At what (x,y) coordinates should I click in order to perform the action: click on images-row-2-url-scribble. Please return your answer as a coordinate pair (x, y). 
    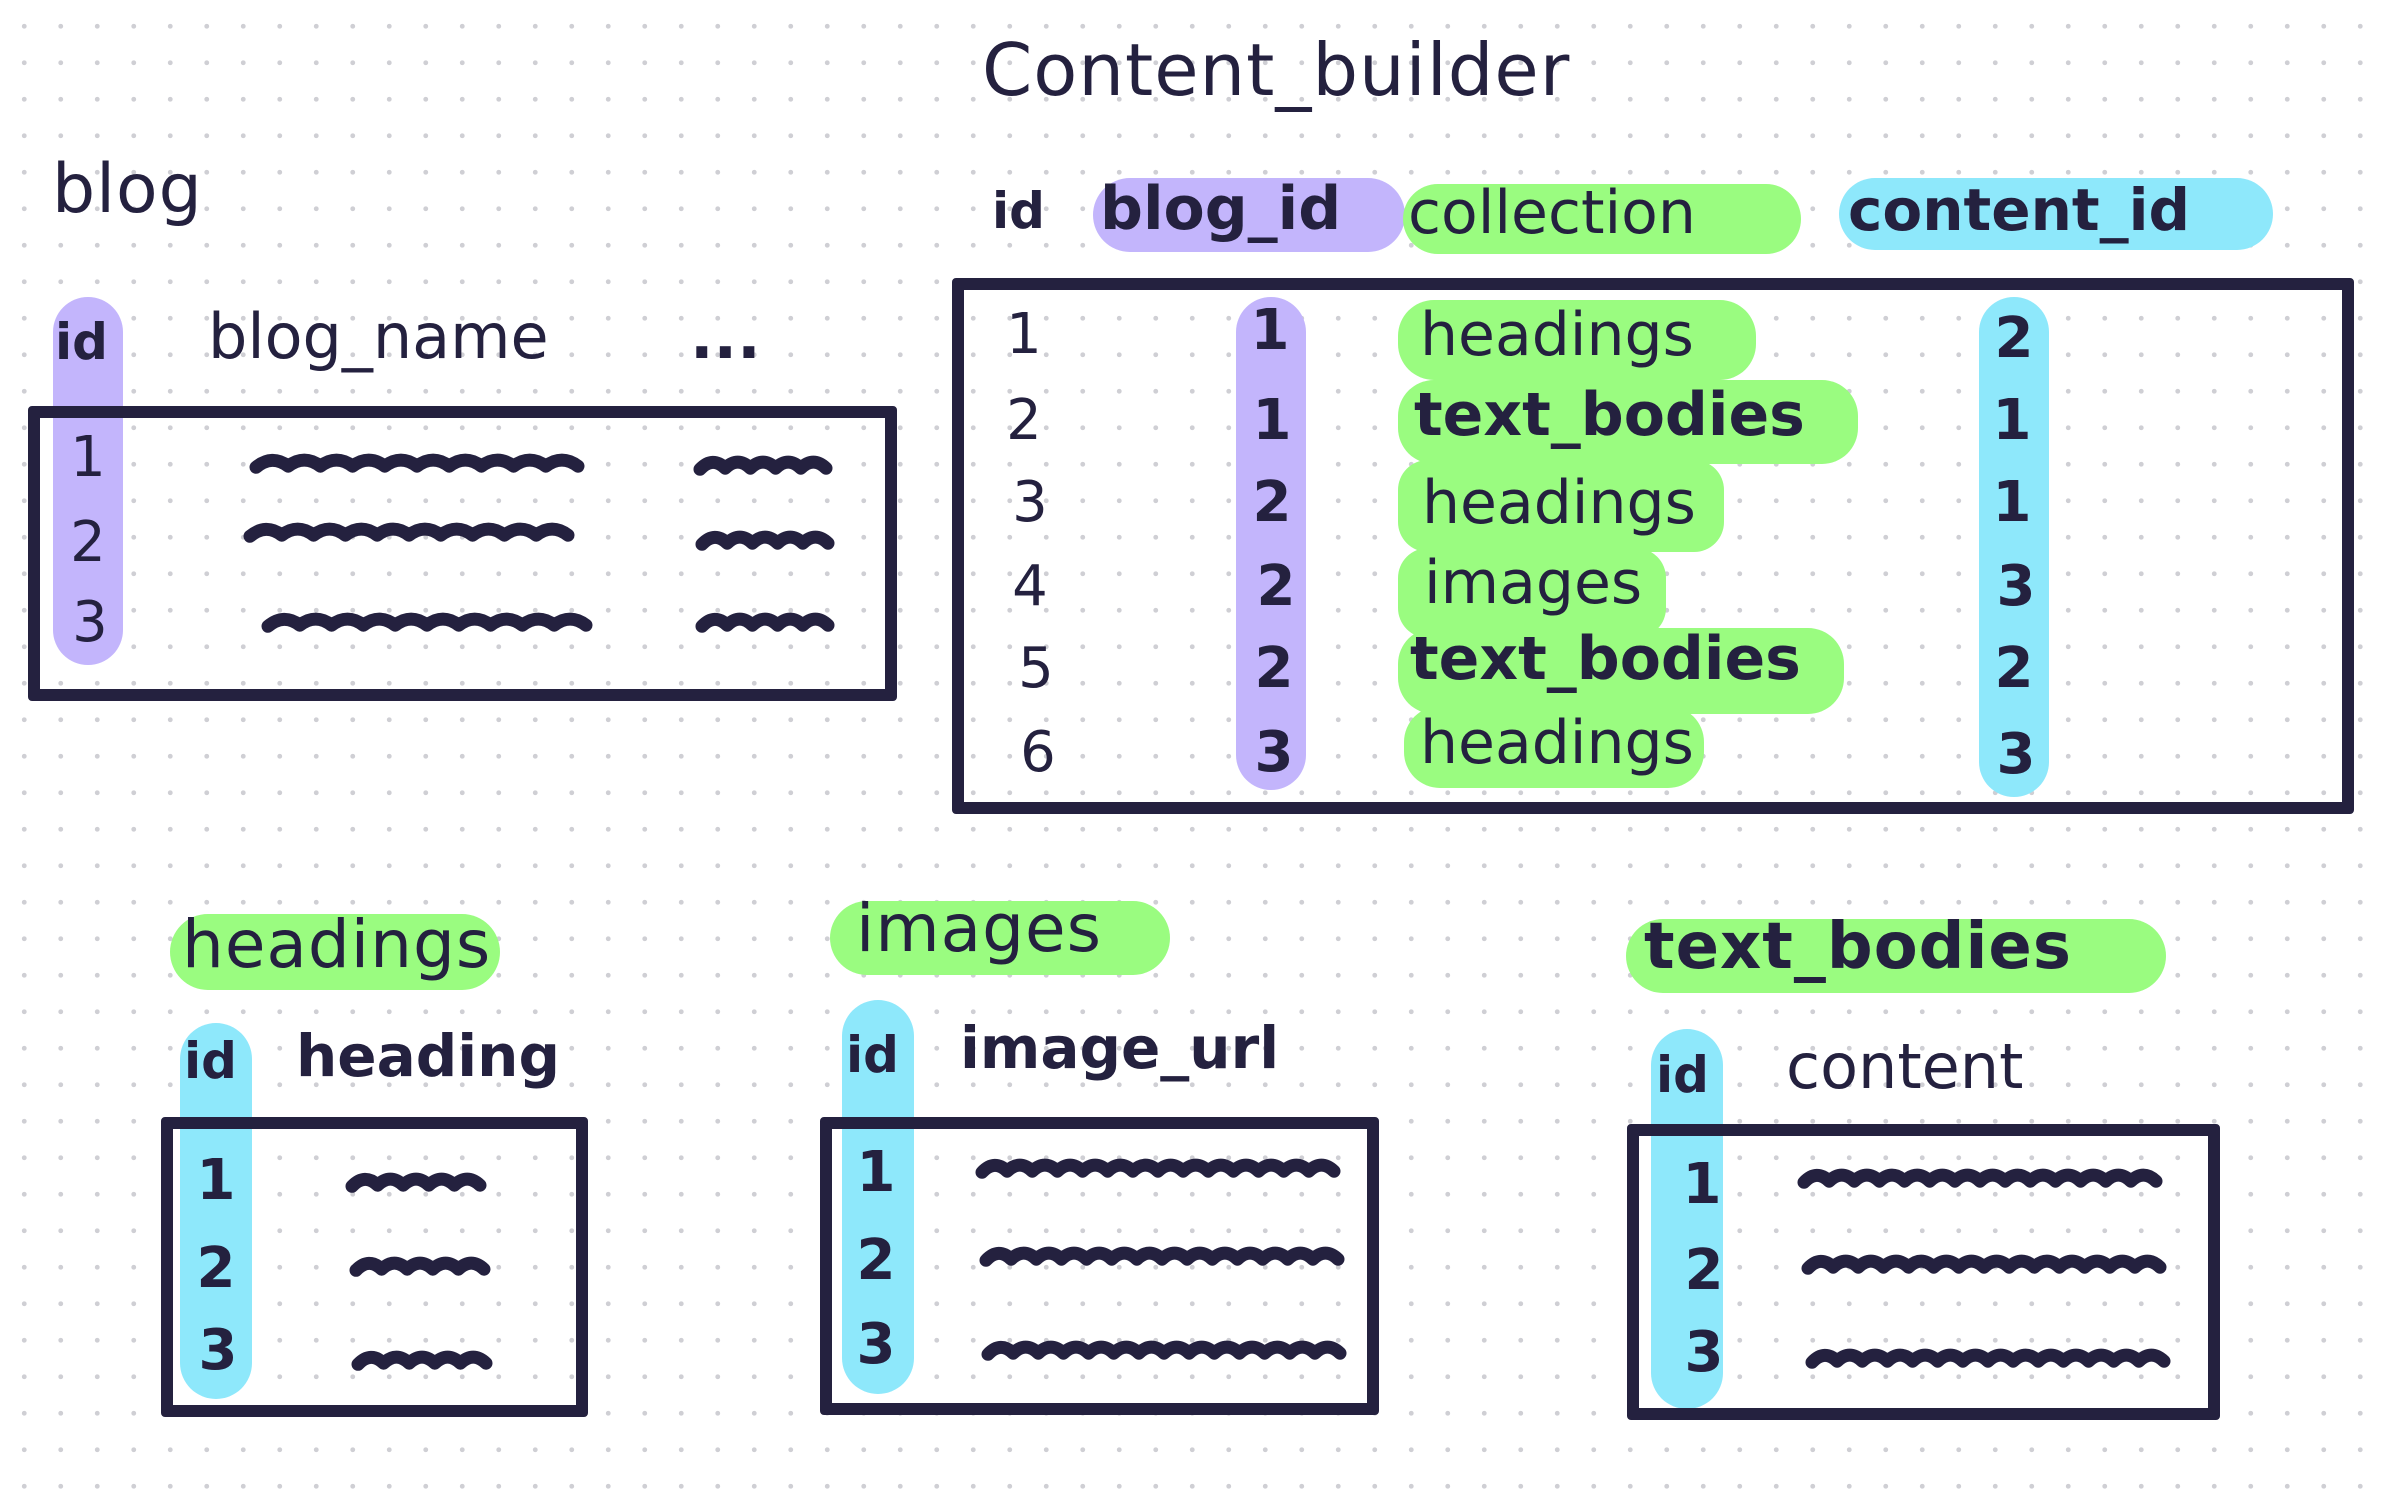
    Looking at the image, I should click on (1162, 1257).